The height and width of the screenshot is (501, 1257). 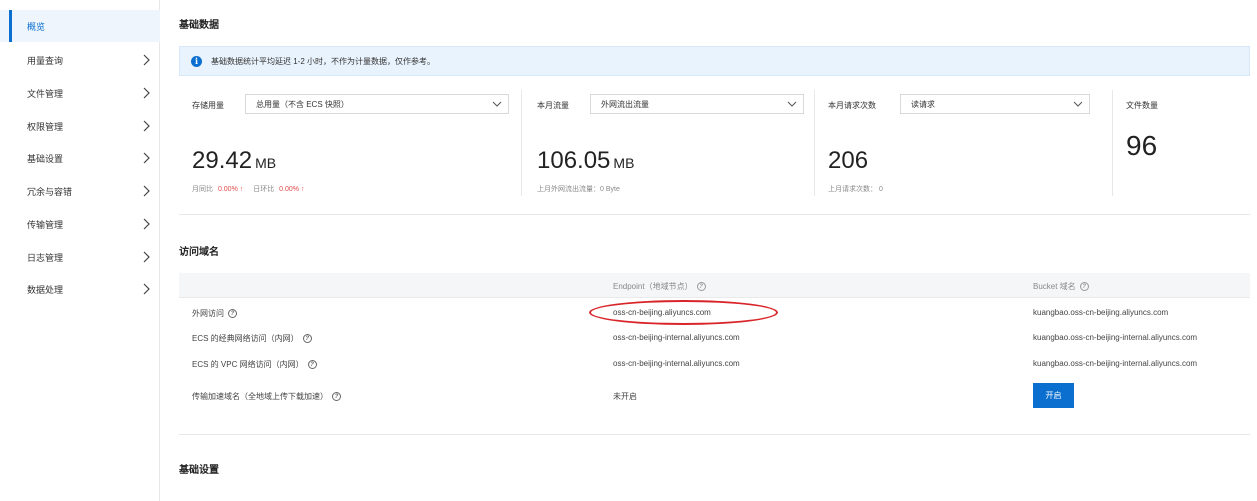 What do you see at coordinates (50, 191) in the screenshot?
I see `sidebar-item-label: 冗余与容错` at bounding box center [50, 191].